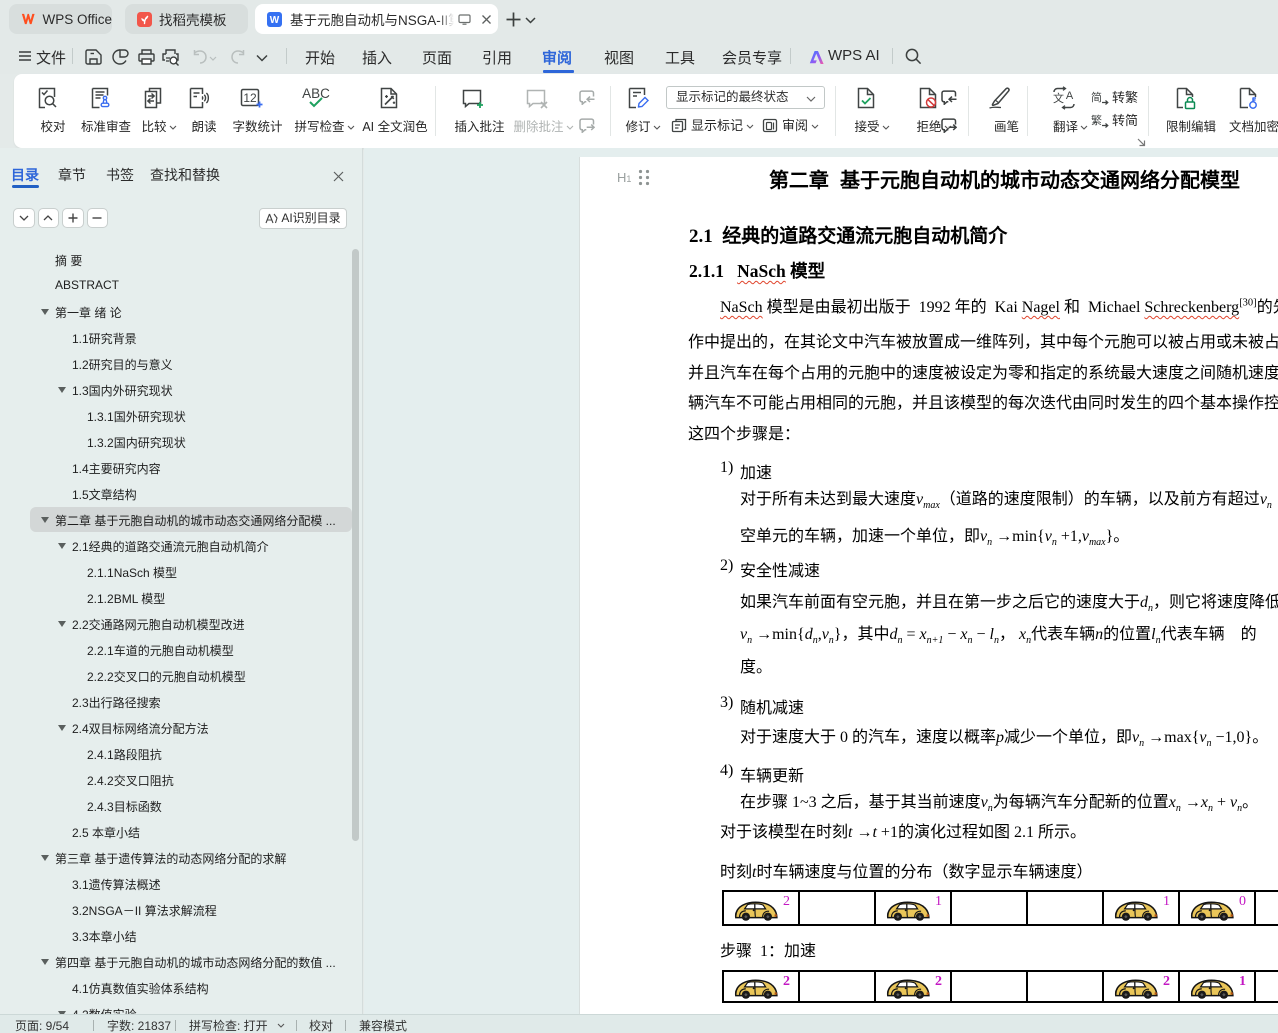 This screenshot has height=1033, width=1278. Describe the element at coordinates (1070, 96) in the screenshot. I see `svg-text: A` at that location.